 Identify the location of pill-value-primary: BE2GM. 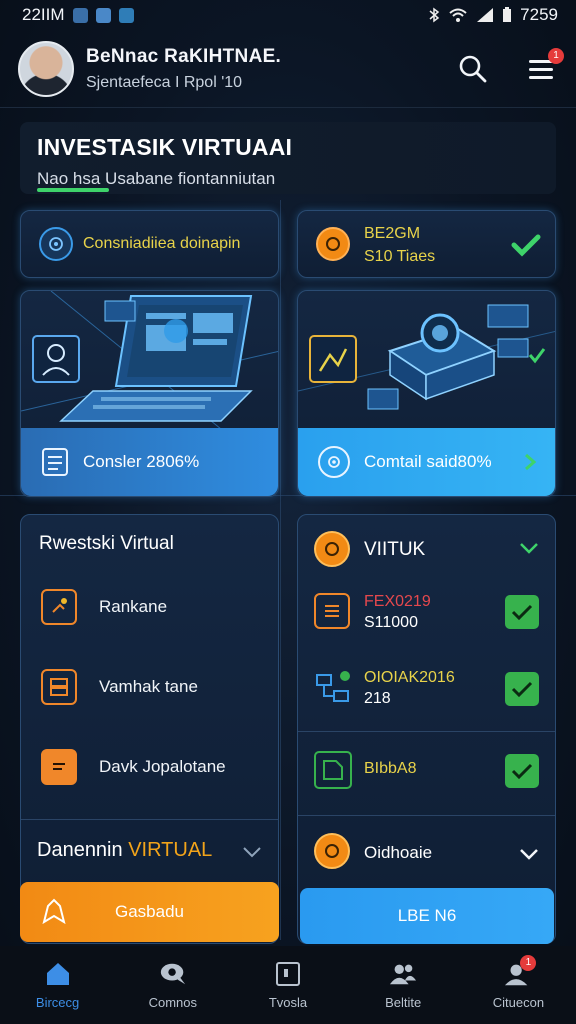
(392, 233).